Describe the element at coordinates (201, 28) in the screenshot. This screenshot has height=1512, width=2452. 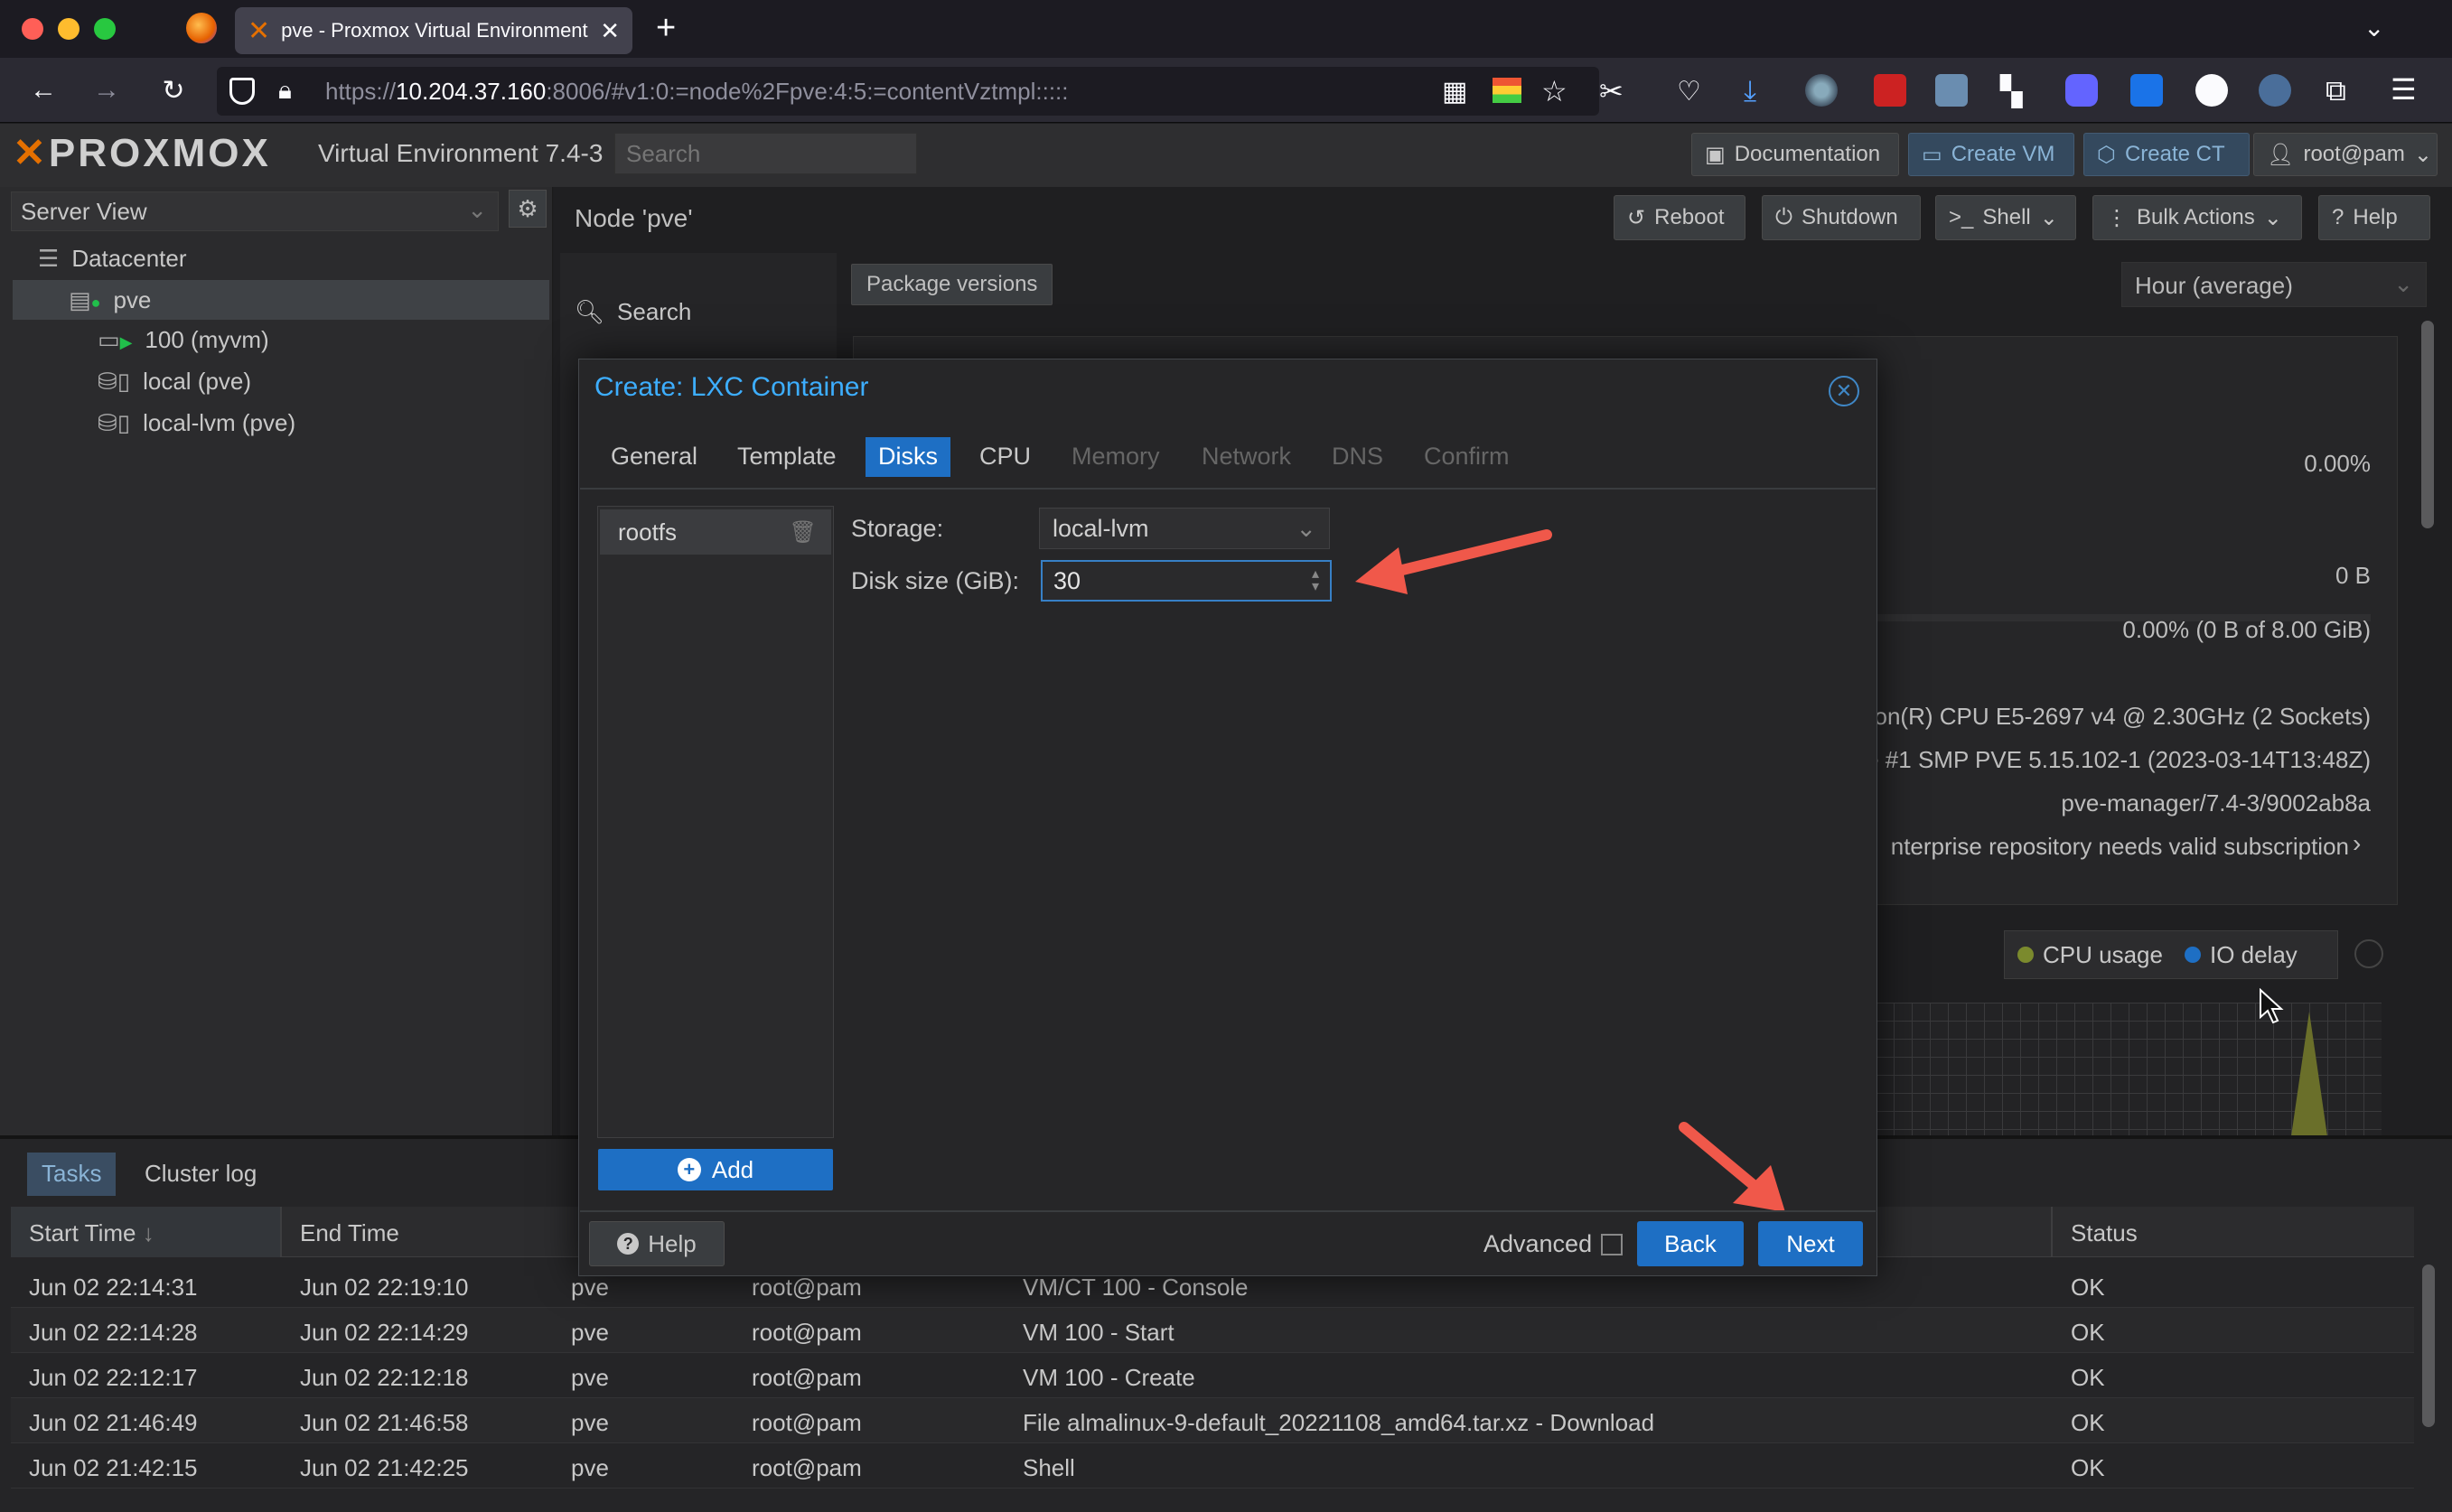
I see `firefox-view-icon` at that location.